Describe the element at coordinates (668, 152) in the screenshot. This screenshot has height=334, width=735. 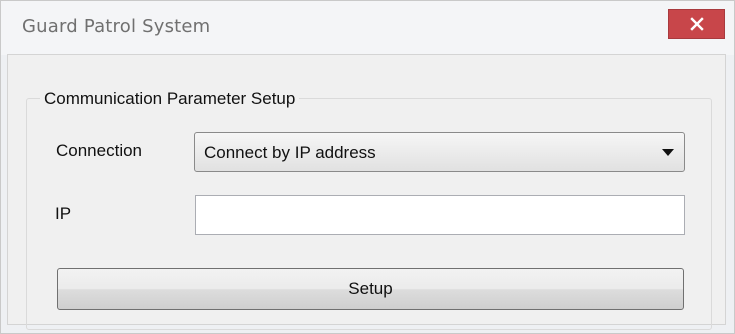
I see `chevron-down-icon` at that location.